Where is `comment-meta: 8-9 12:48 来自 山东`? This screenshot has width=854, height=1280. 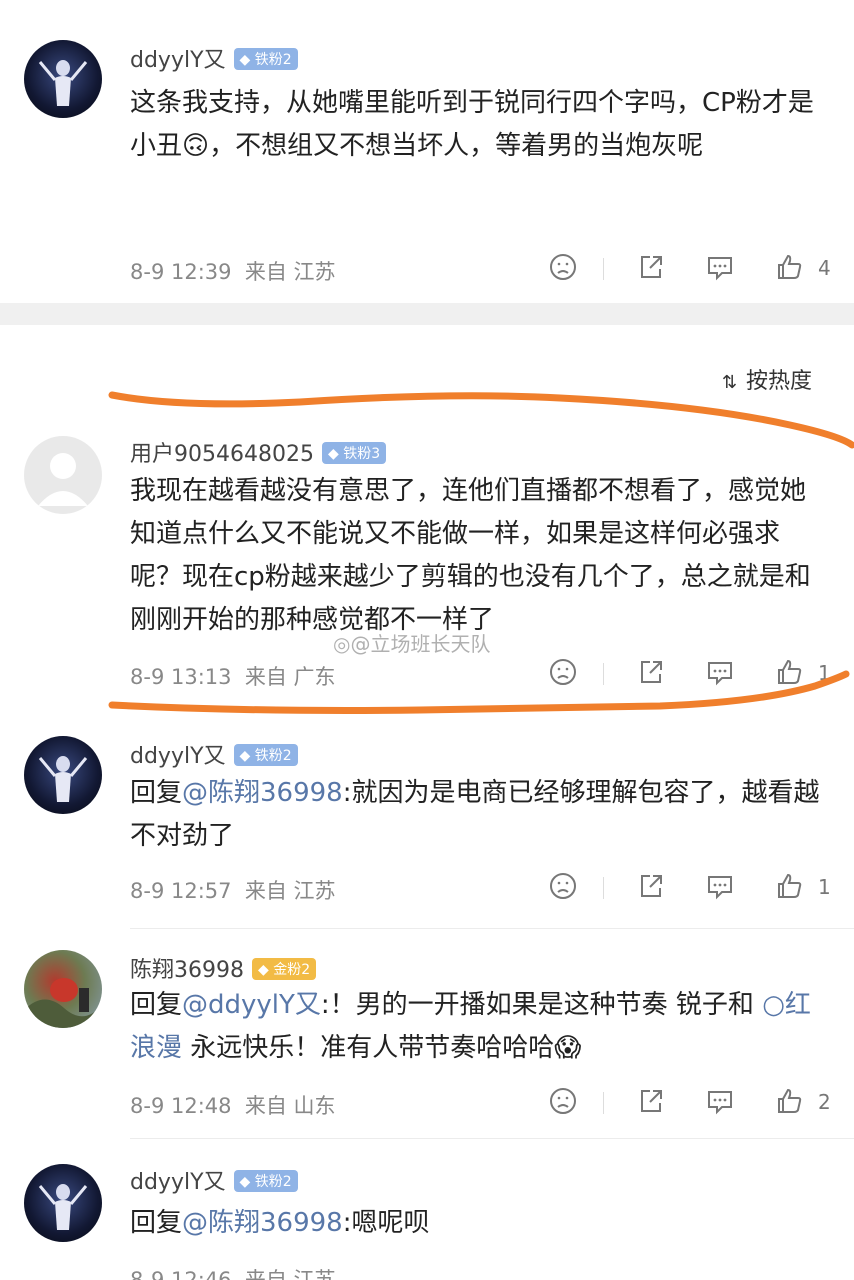 comment-meta: 8-9 12:48 来自 山东 is located at coordinates (233, 1105).